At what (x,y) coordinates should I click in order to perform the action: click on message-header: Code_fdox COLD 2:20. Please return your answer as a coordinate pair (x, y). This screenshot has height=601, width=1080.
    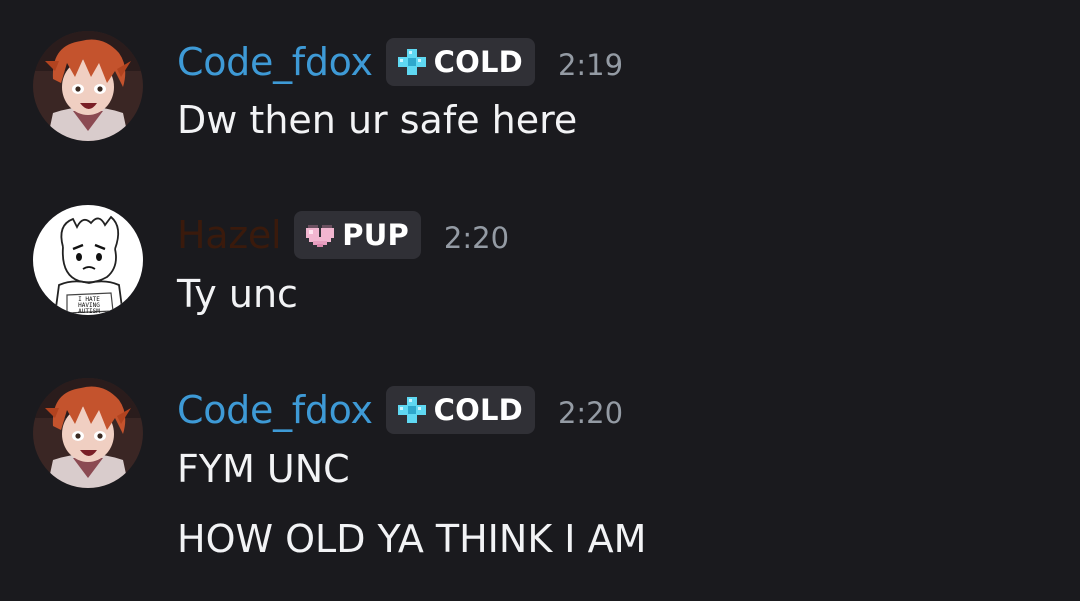
    Looking at the image, I should click on (400, 410).